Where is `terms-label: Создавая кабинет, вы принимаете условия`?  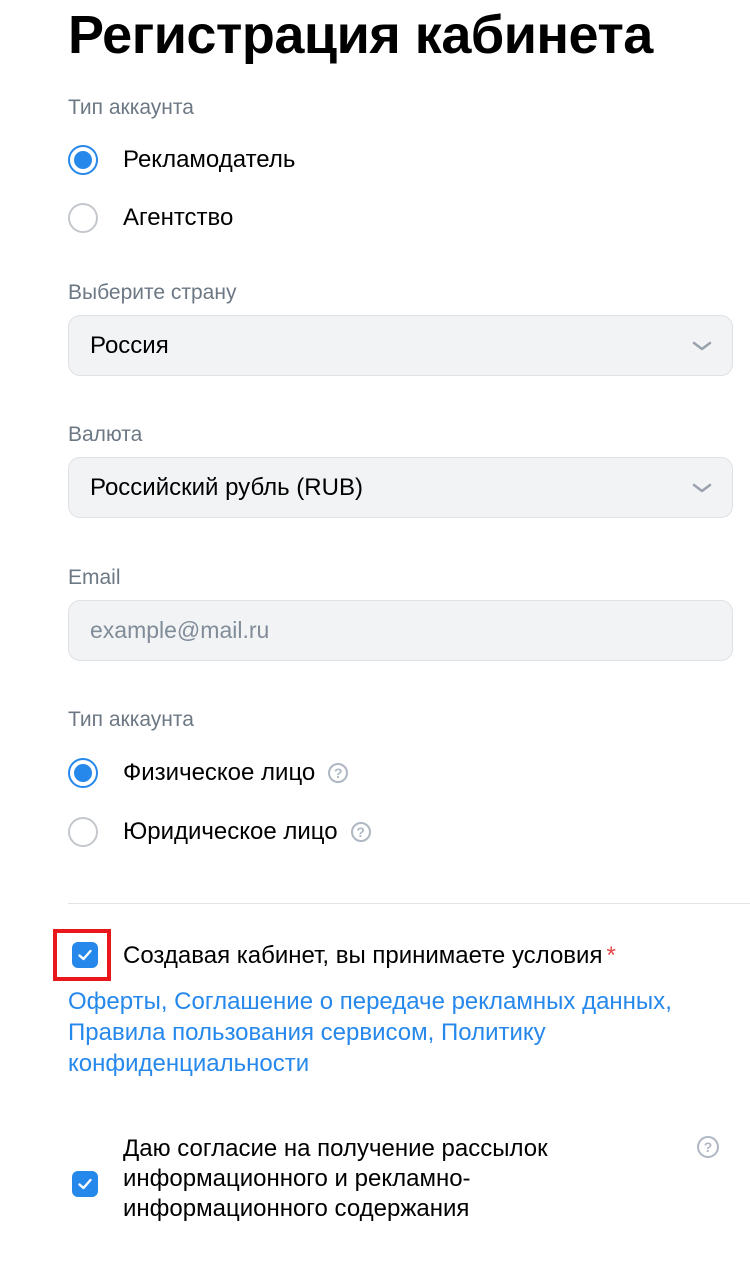
terms-label: Создавая кабинет, вы принимаете условия is located at coordinates (363, 955).